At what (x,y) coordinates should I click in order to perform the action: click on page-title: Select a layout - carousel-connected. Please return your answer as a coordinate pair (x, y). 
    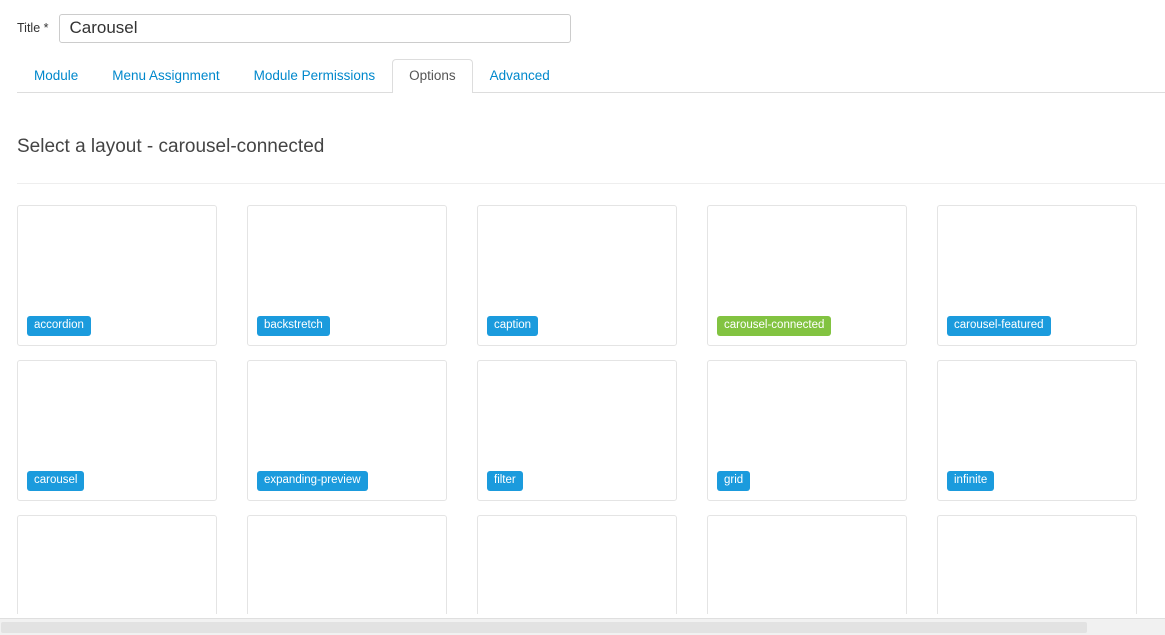
    Looking at the image, I should click on (171, 146).